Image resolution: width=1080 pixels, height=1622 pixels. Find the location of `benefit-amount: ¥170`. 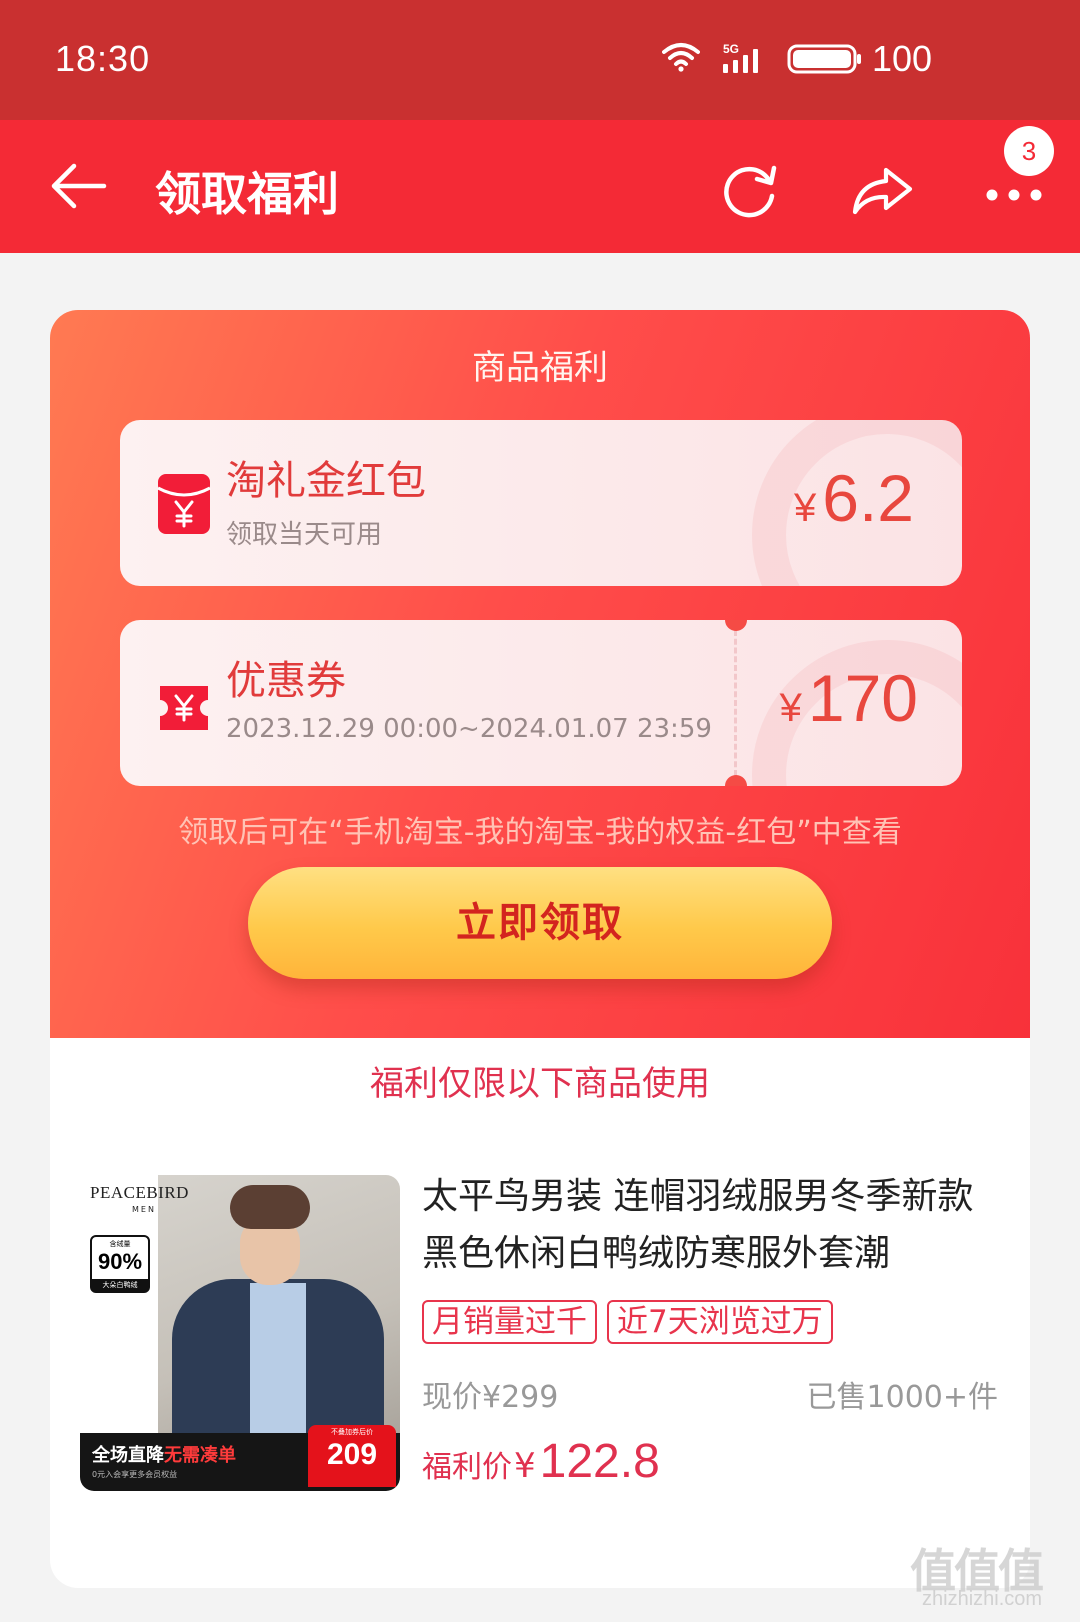

benefit-amount: ¥170 is located at coordinates (849, 698).